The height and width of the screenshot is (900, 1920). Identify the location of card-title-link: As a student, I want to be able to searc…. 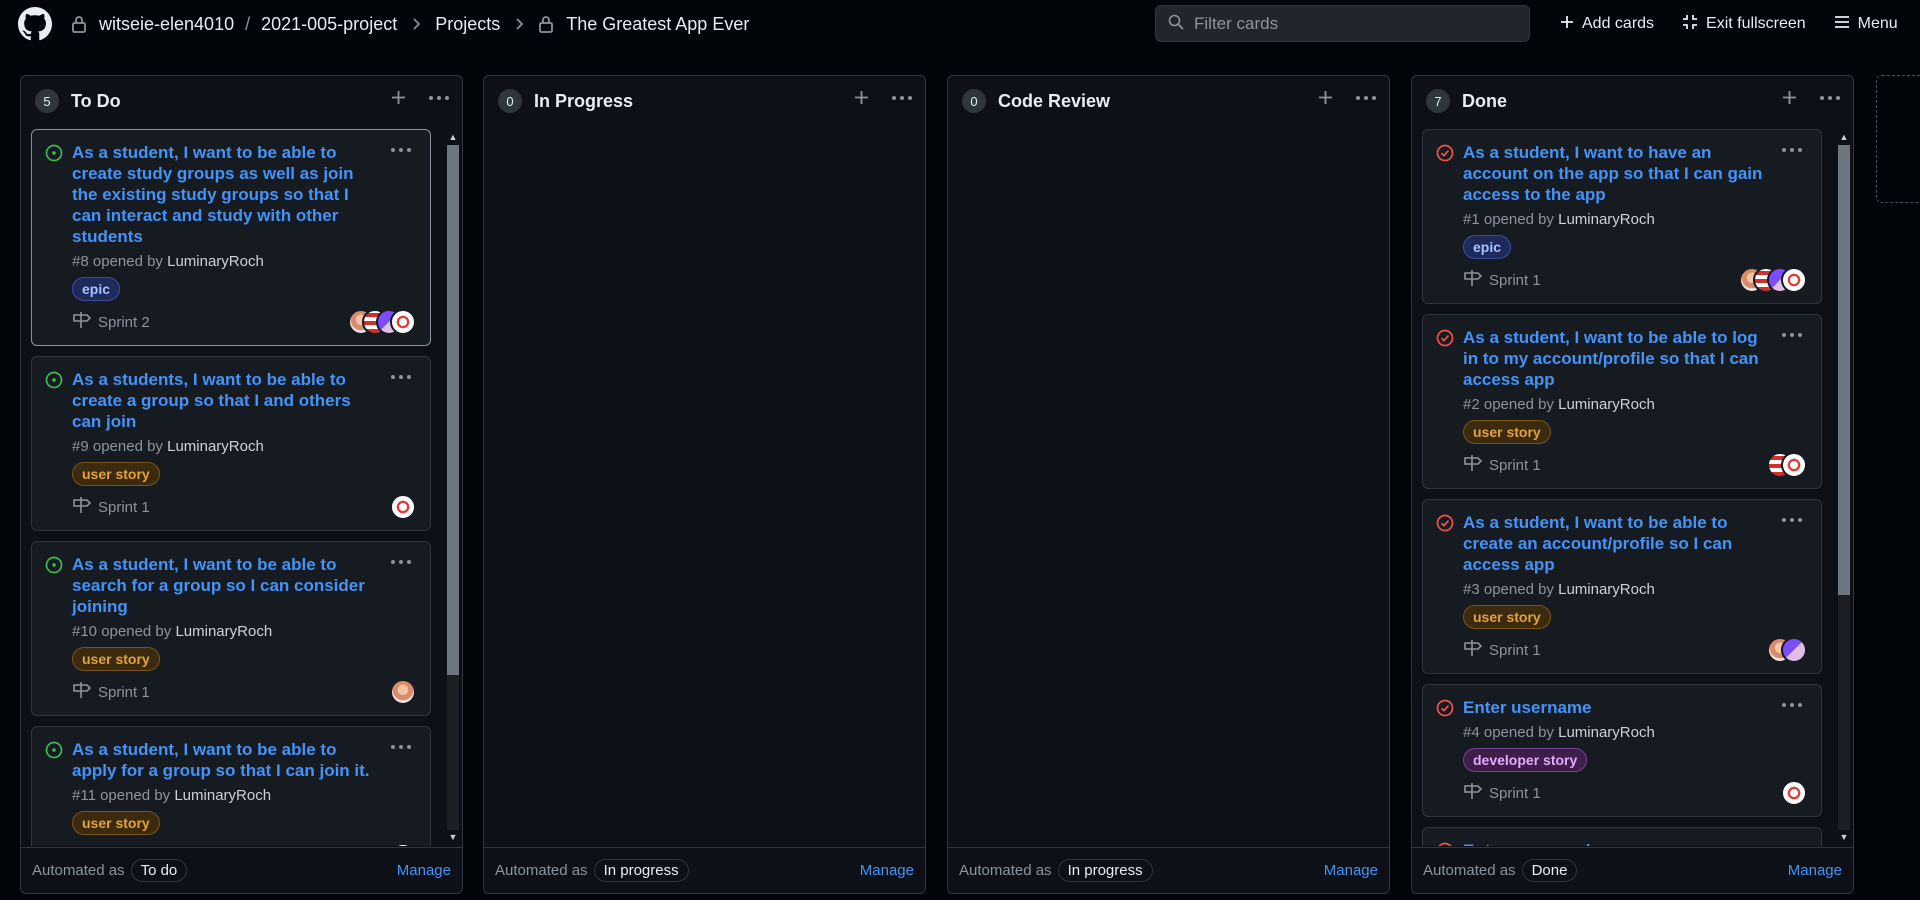
(244, 585).